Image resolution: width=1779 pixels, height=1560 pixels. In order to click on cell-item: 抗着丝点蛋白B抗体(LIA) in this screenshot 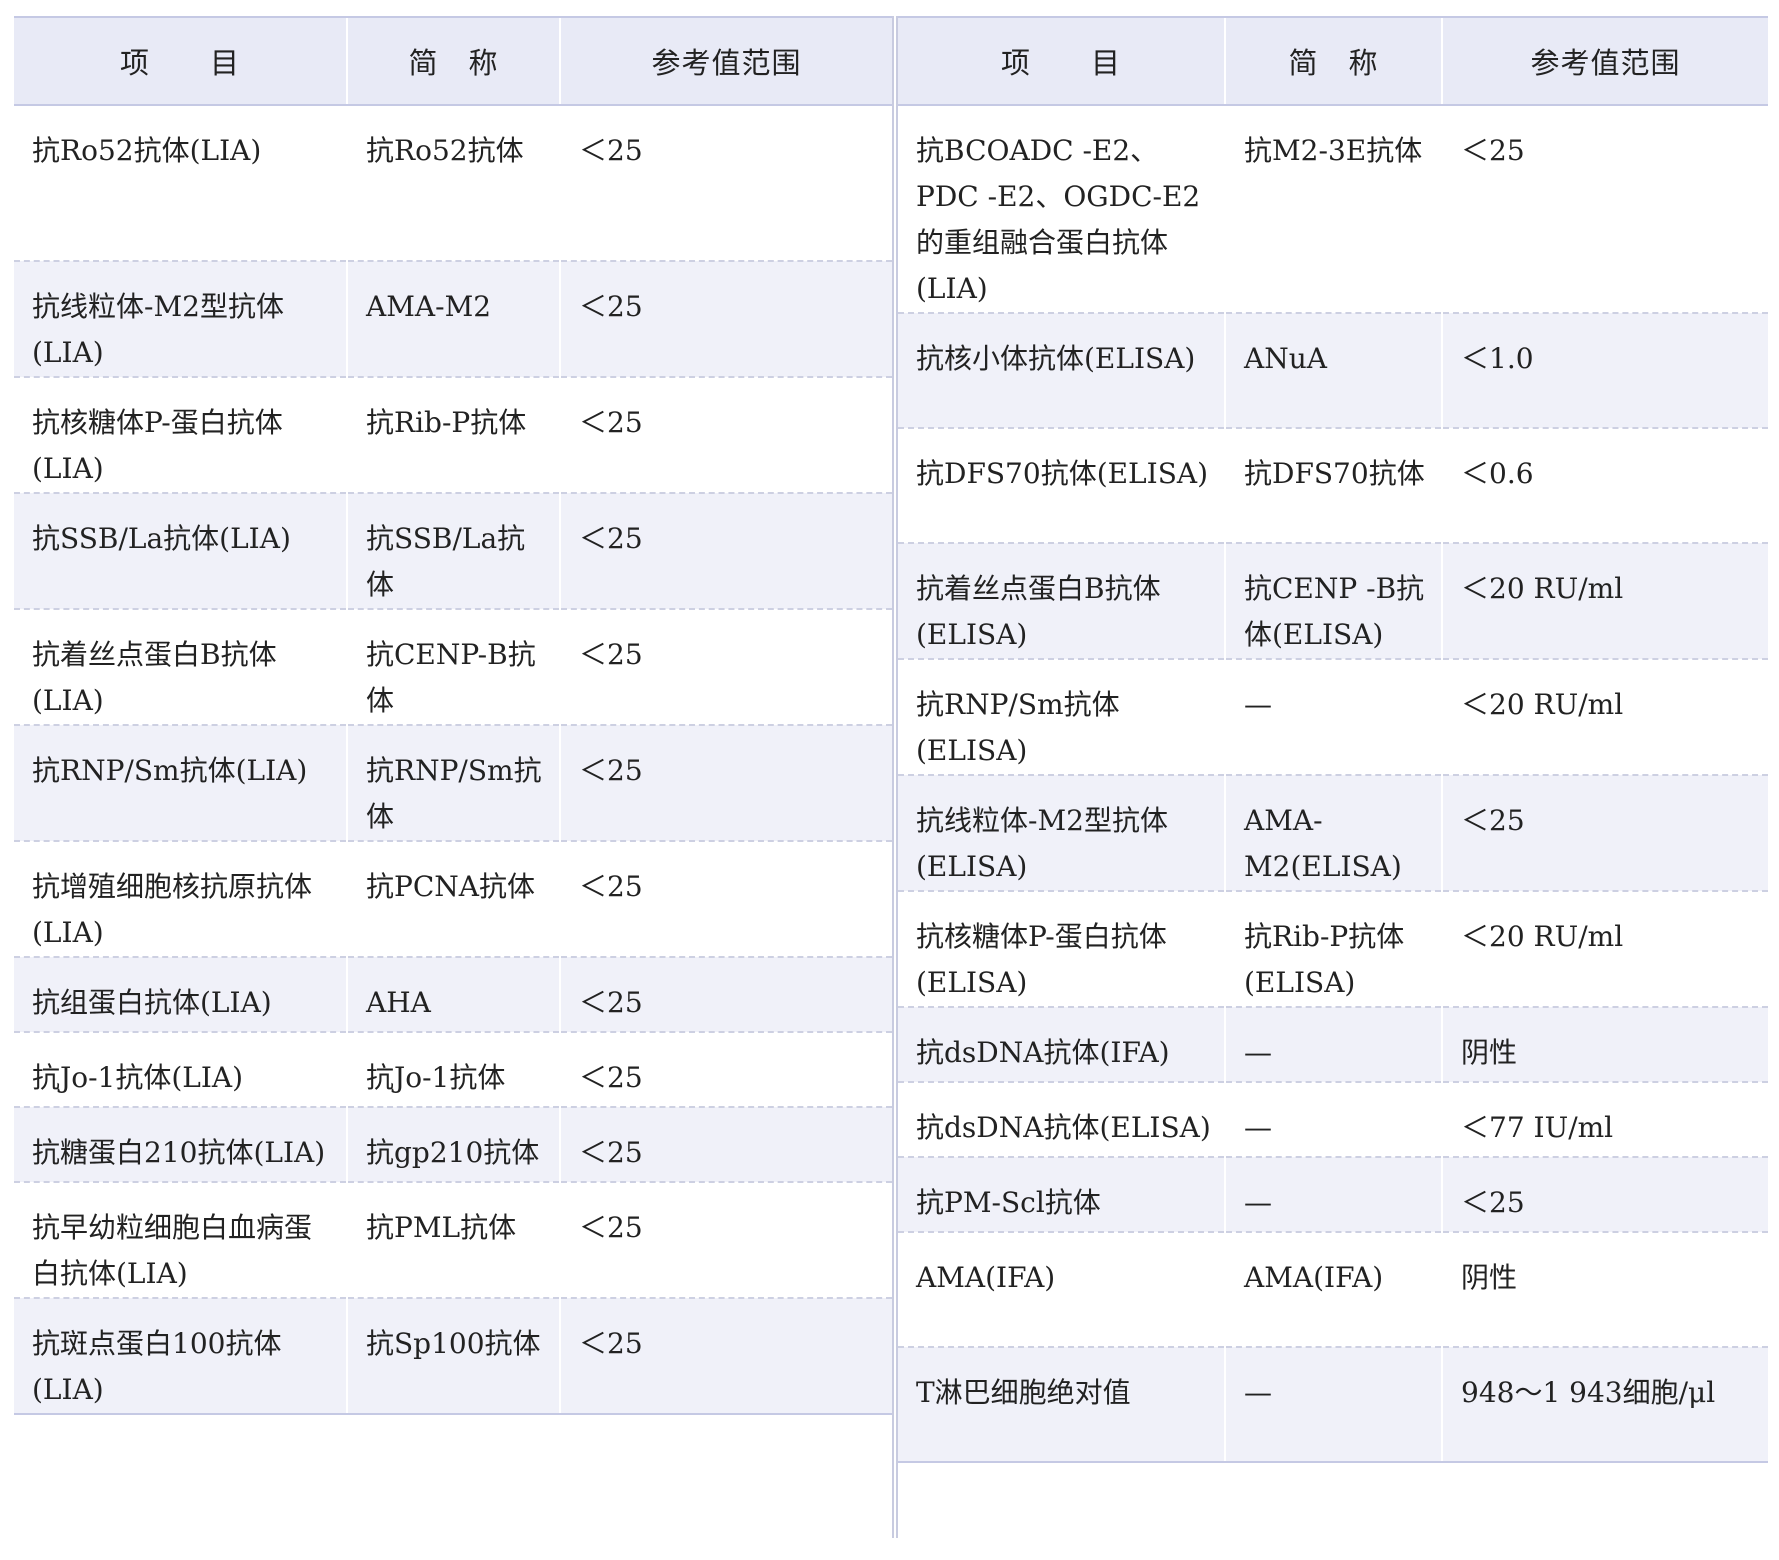, I will do `click(180, 666)`.